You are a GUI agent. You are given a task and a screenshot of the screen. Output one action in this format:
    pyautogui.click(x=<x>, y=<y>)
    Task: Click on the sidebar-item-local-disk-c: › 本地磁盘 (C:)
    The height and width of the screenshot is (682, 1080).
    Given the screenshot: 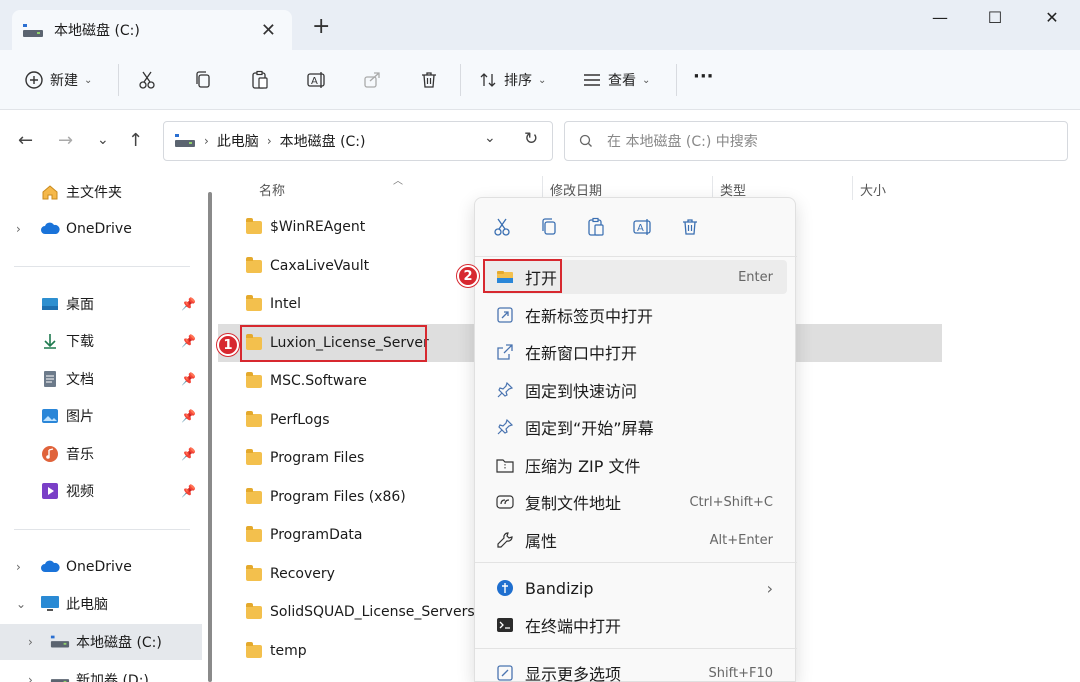 What is the action you would take?
    pyautogui.click(x=101, y=642)
    